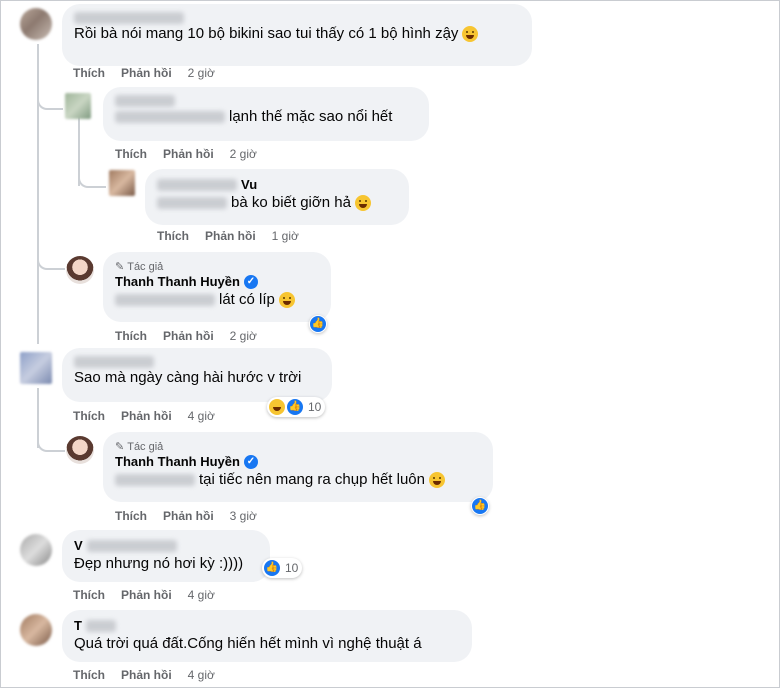 The image size is (780, 688). Describe the element at coordinates (277, 185) in the screenshot. I see `commenter-name: Vu` at that location.